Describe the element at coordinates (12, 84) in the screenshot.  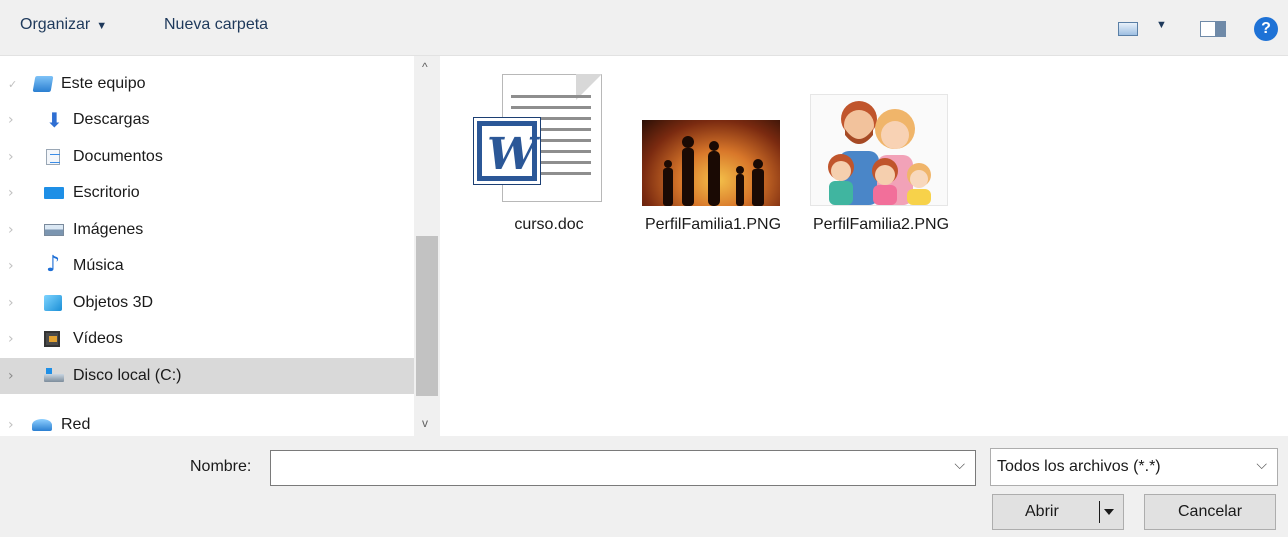
I see `expanded-chevron-icon: ✓` at that location.